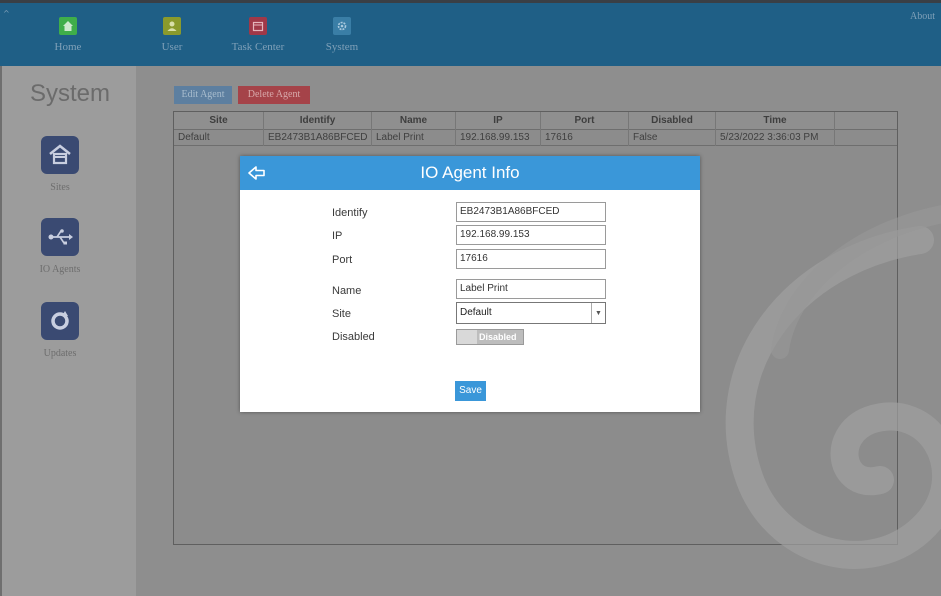 The height and width of the screenshot is (596, 941). I want to click on top-app-home: Home, so click(68, 35).